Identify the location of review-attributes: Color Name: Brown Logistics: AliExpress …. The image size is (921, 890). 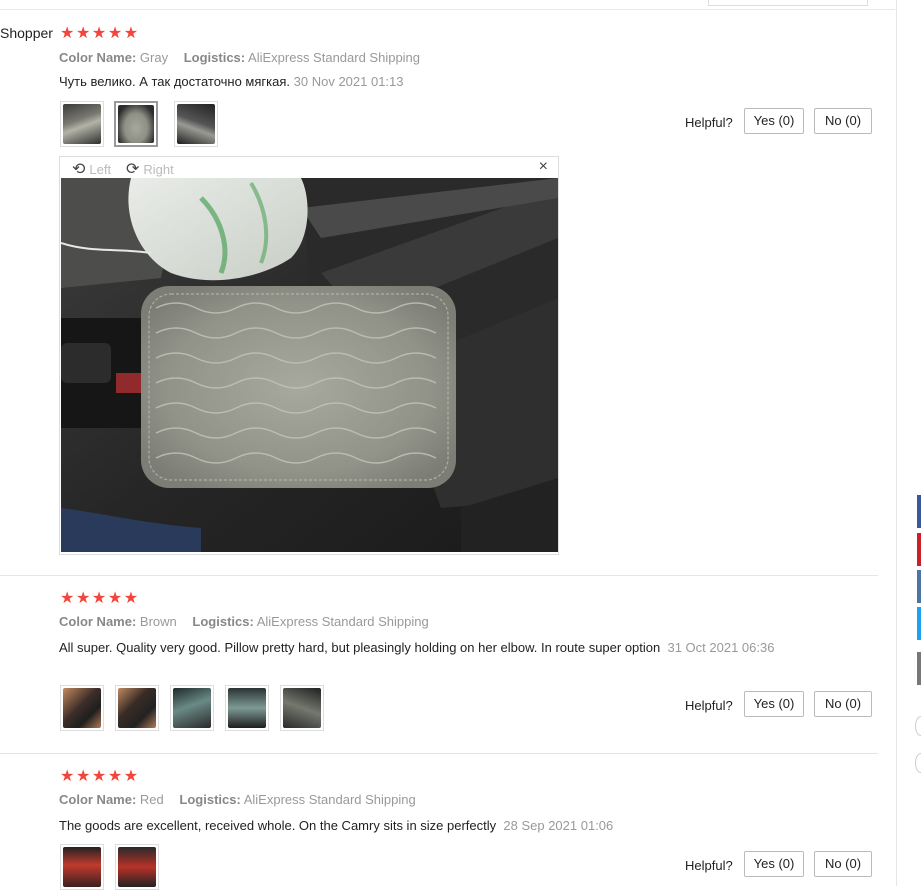
(244, 621).